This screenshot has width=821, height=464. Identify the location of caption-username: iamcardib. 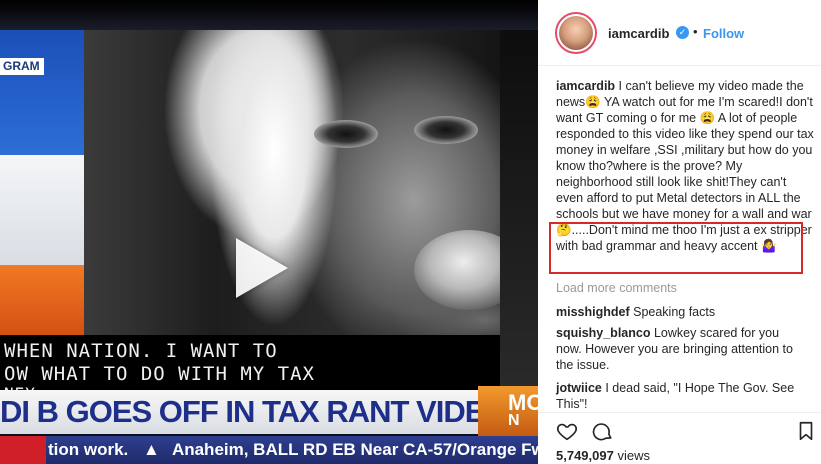
(585, 86).